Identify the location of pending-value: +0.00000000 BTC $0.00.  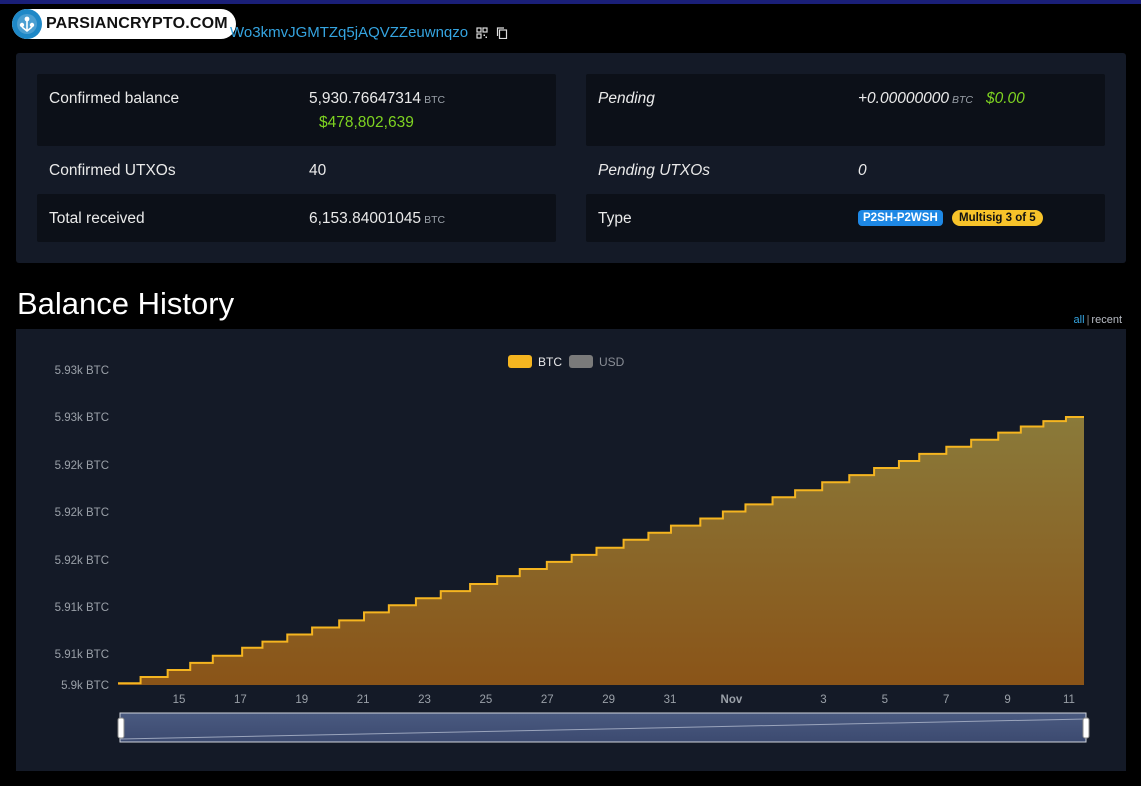
(941, 99).